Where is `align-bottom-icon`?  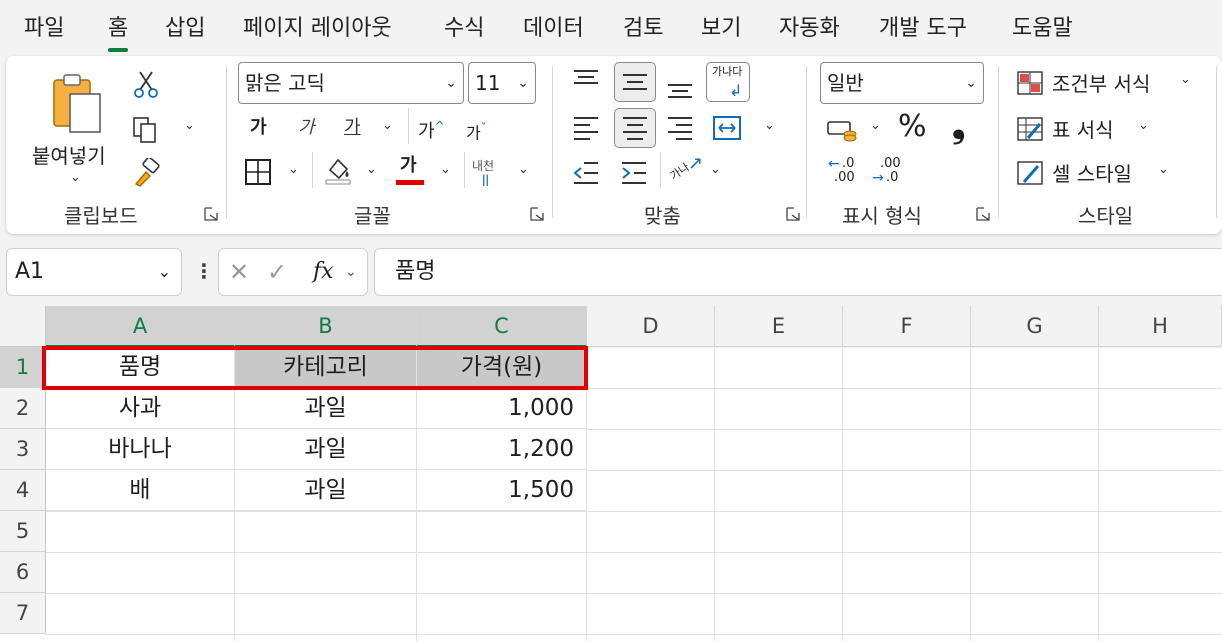 align-bottom-icon is located at coordinates (680, 88).